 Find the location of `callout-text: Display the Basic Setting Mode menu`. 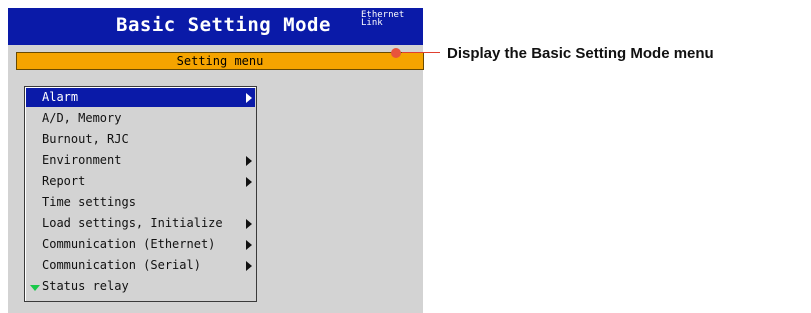

callout-text: Display the Basic Setting Mode menu is located at coordinates (580, 53).